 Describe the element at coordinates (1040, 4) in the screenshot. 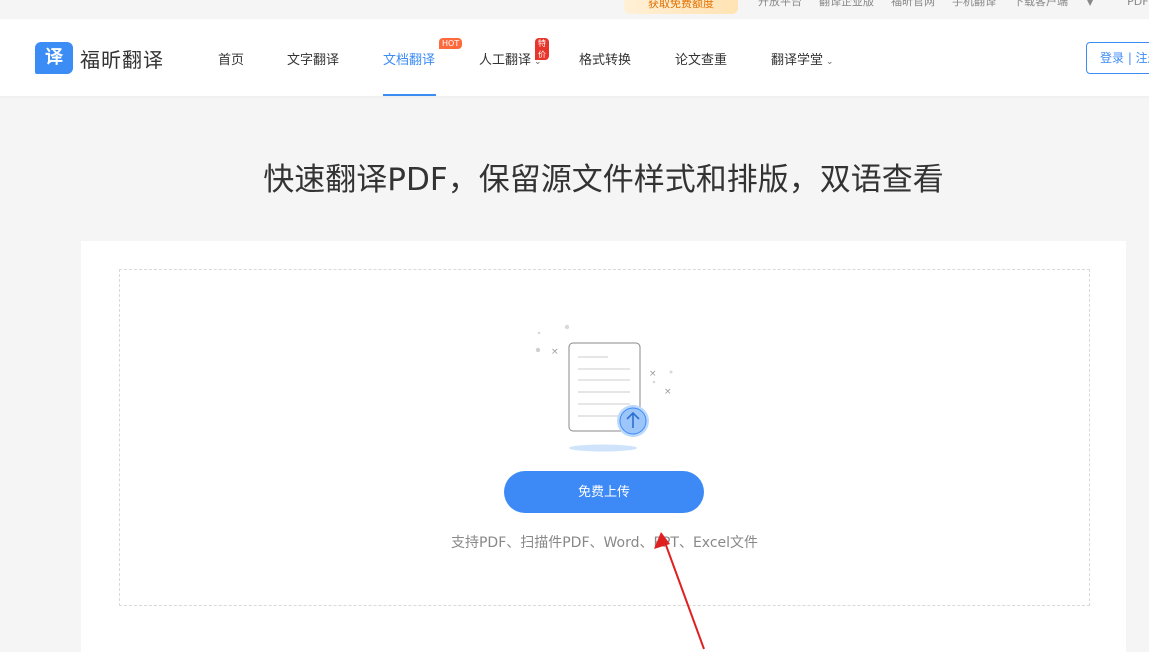

I see `top-link-download-label: 下载客户端` at that location.